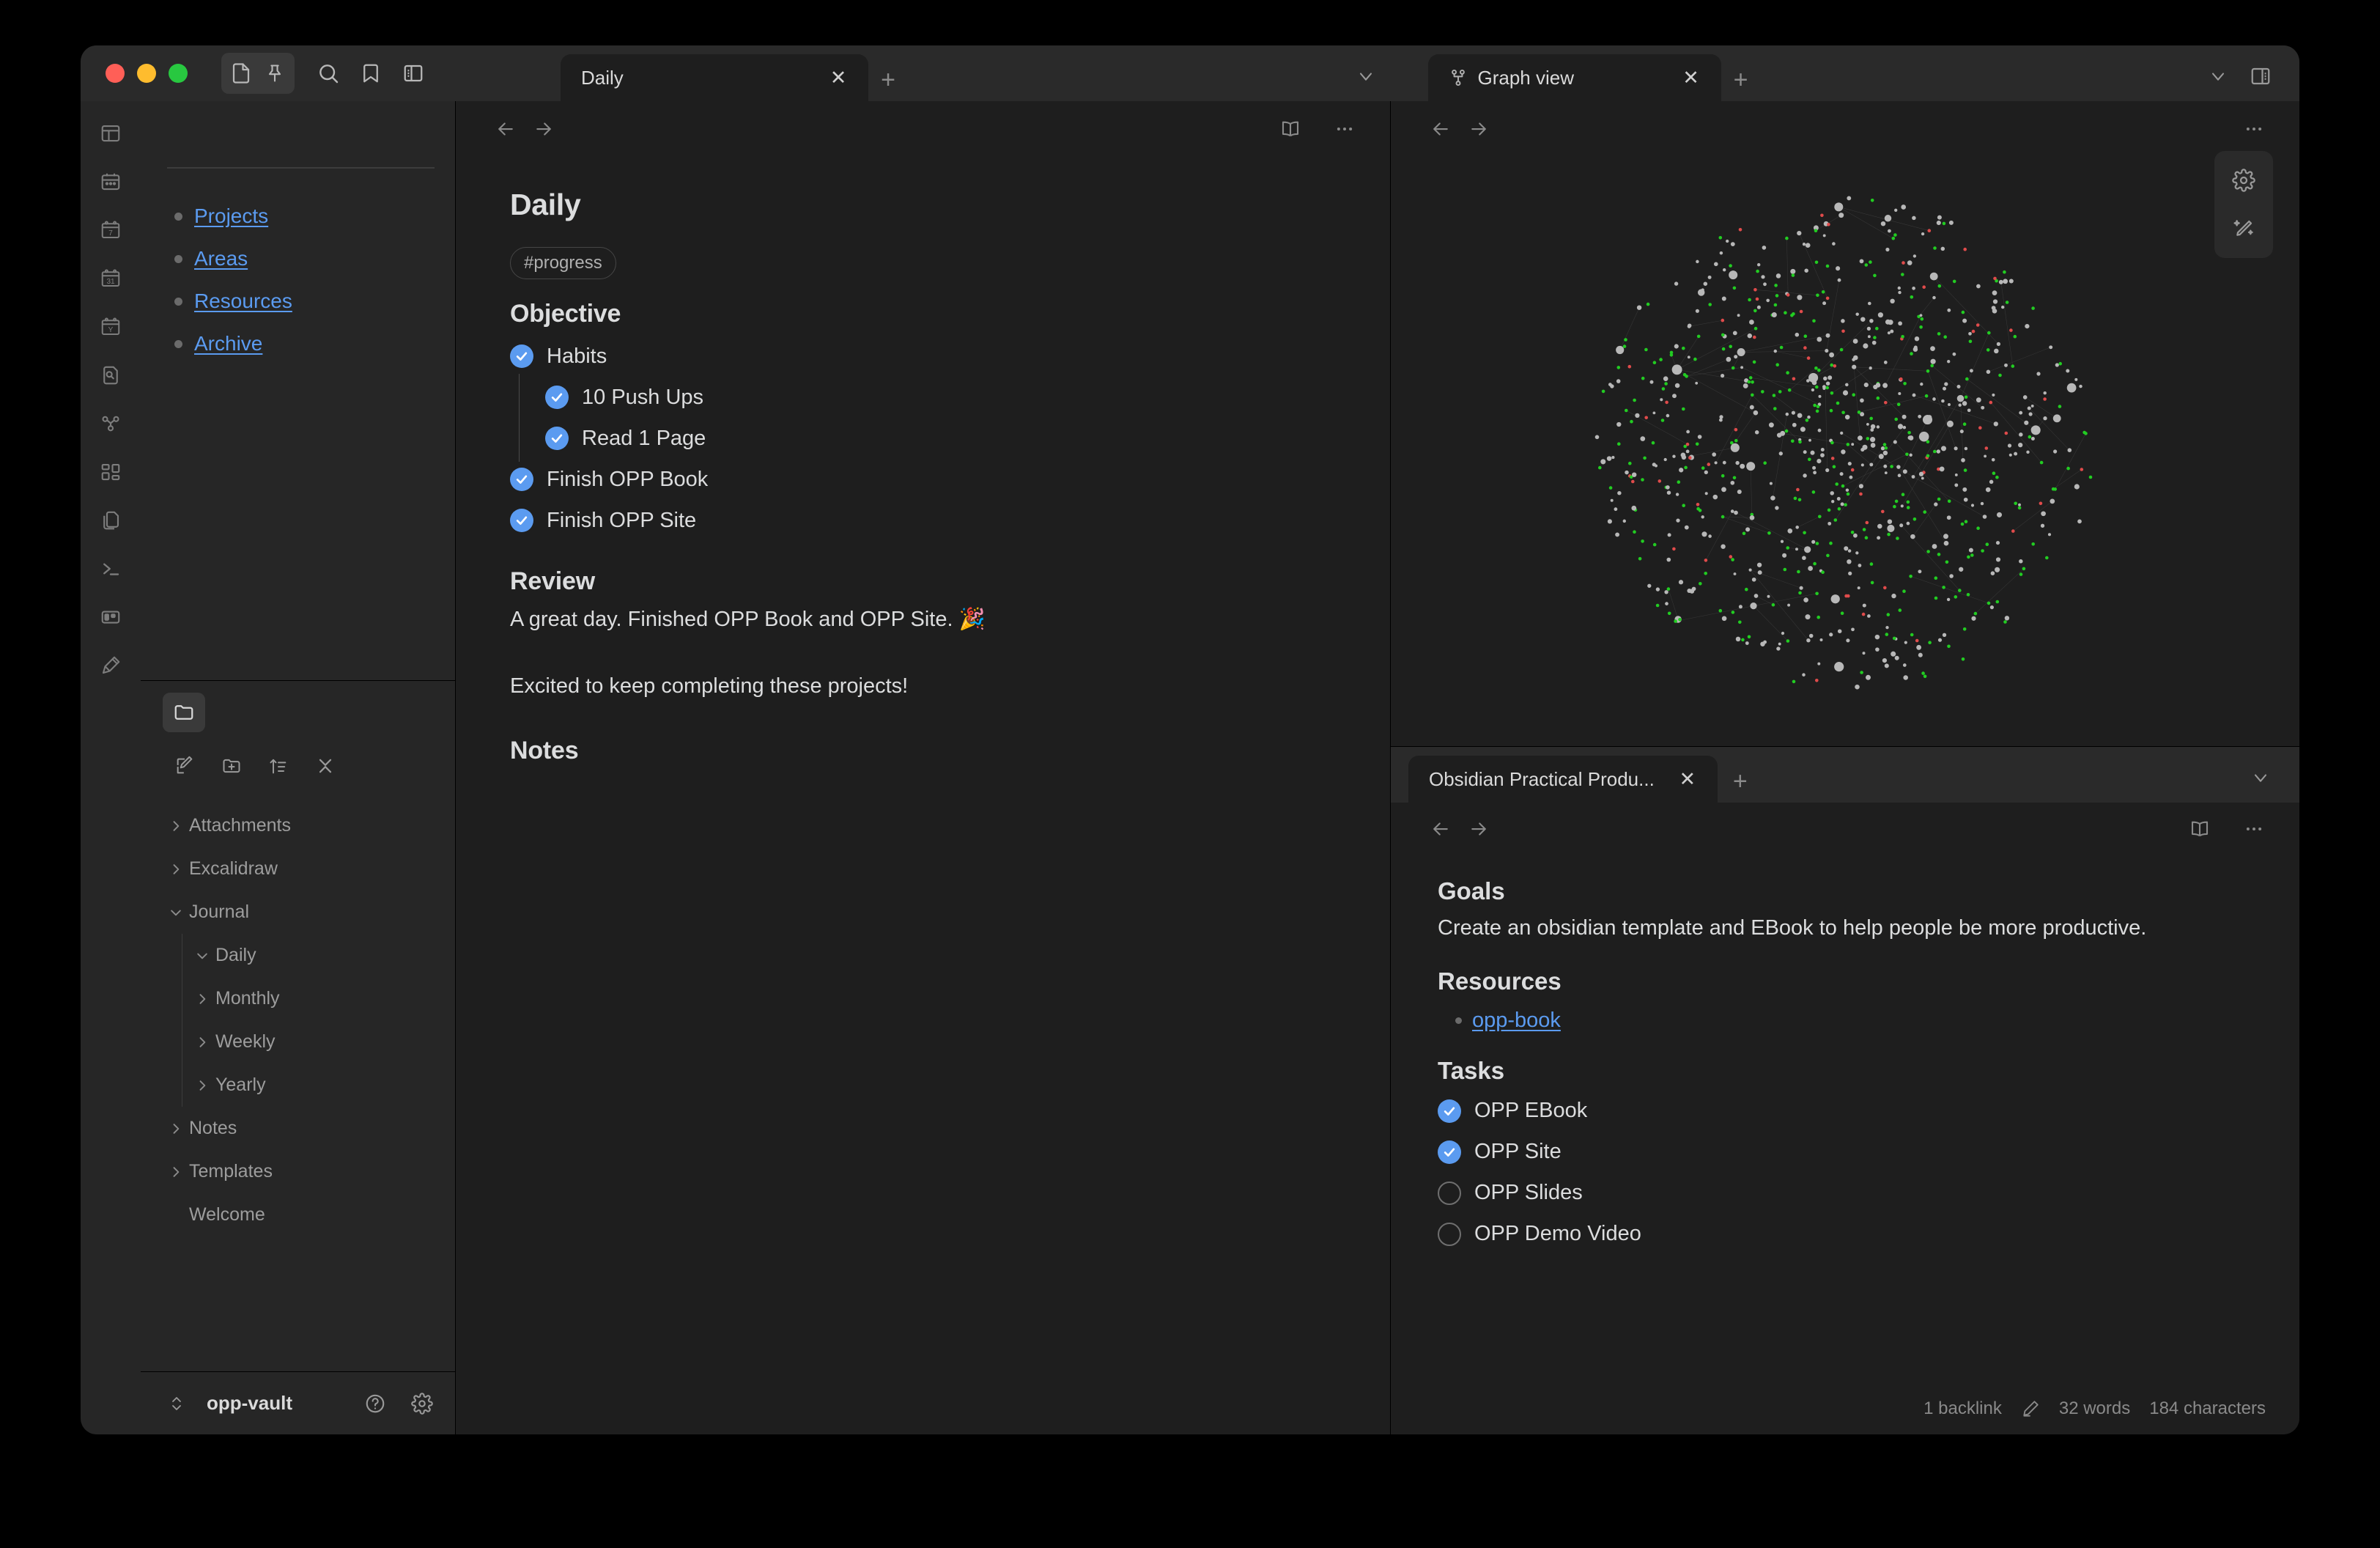  What do you see at coordinates (1516, 1021) in the screenshot?
I see `link-opp-book: opp-book` at bounding box center [1516, 1021].